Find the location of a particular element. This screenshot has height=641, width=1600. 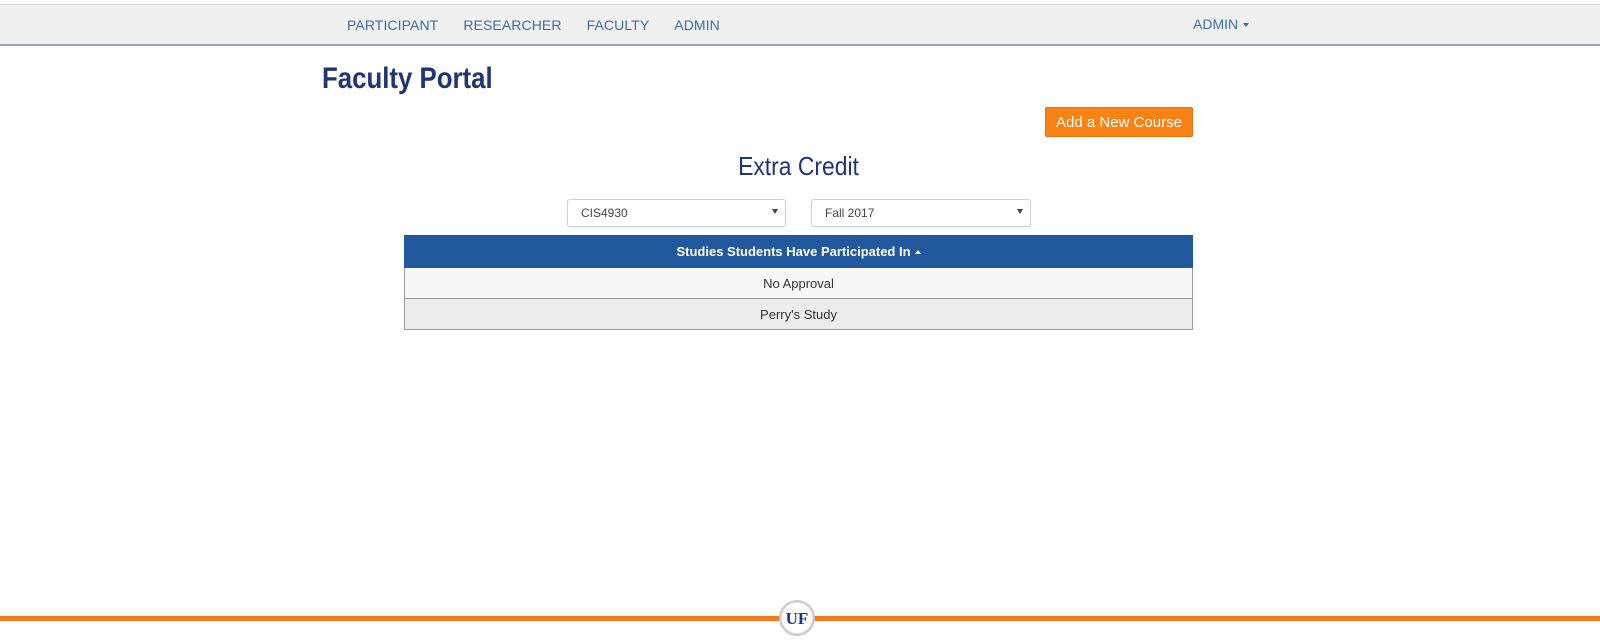

studies-column-header-label: Studies Students Have Participated In is located at coordinates (793, 251).